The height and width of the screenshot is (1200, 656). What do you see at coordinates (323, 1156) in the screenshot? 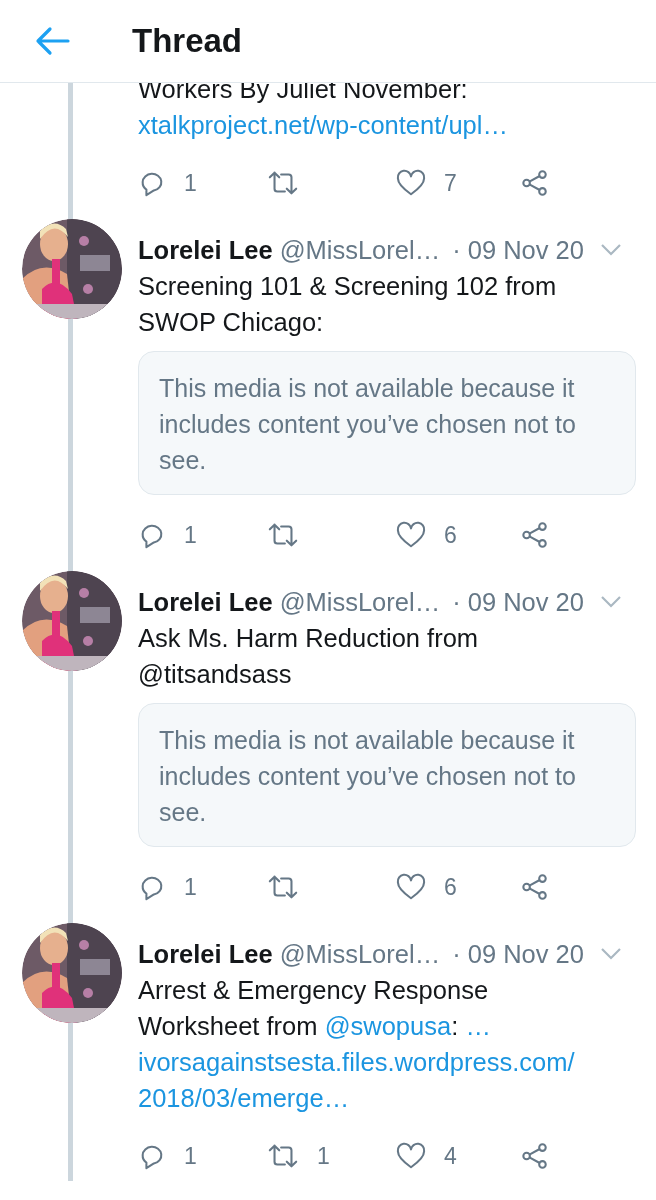
I see `retweet-count: 1` at bounding box center [323, 1156].